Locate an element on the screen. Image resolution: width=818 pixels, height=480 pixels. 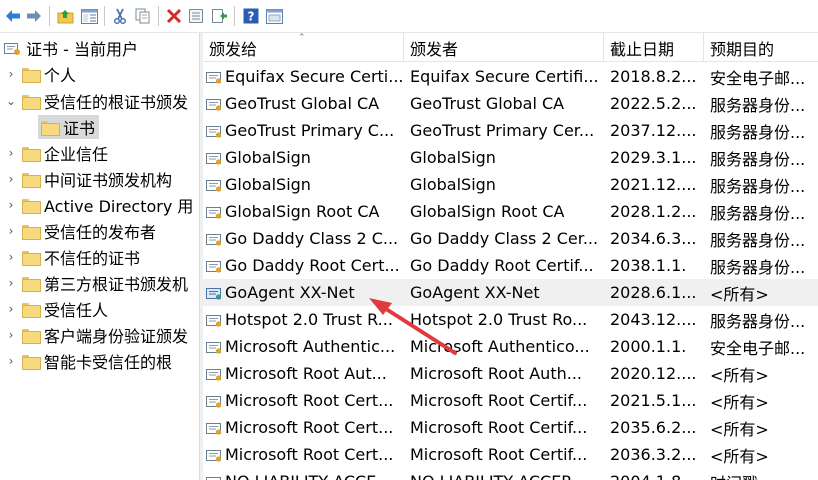
view-icon is located at coordinates (274, 16).